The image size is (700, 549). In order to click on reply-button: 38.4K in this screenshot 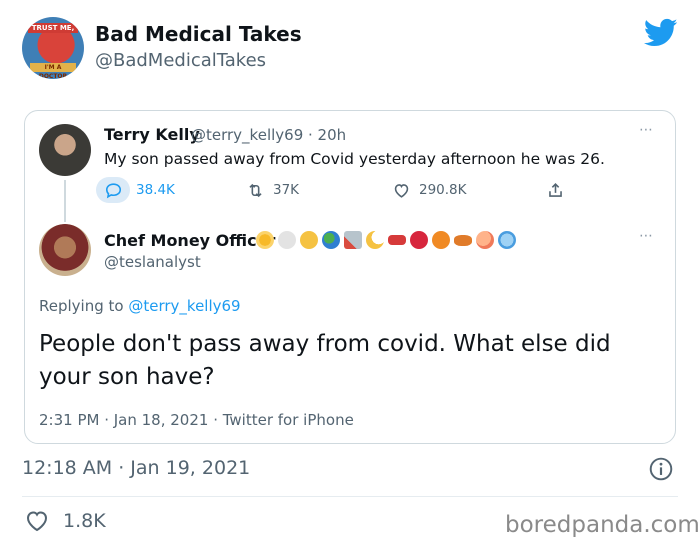, I will do `click(135, 190)`.